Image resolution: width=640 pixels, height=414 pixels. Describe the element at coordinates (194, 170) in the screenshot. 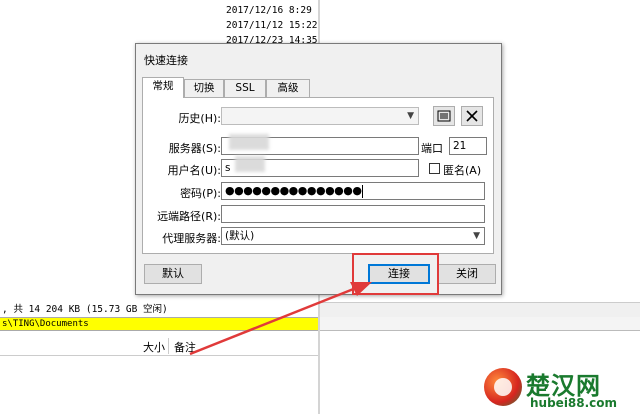

I see `username-label: 用户名(U):` at that location.